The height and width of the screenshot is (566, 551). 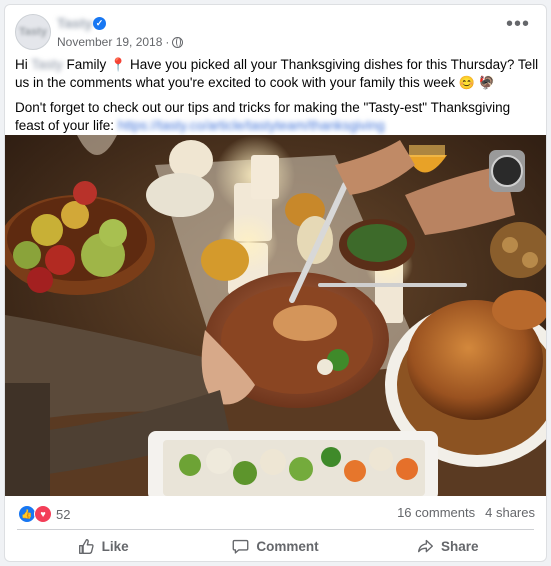 I want to click on share-label: Share, so click(x=460, y=546).